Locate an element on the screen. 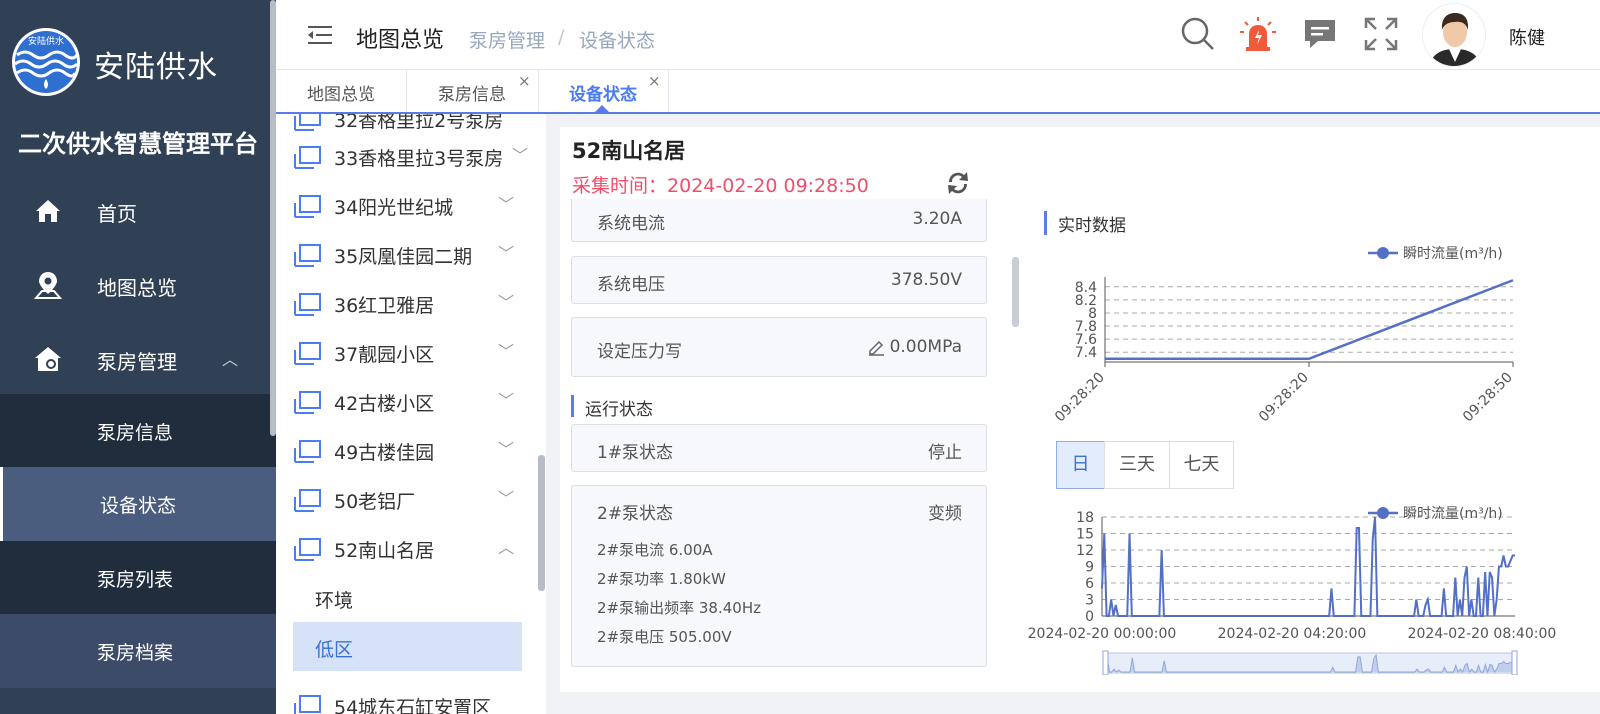 This screenshot has width=1600, height=714. home-icon is located at coordinates (48, 211).